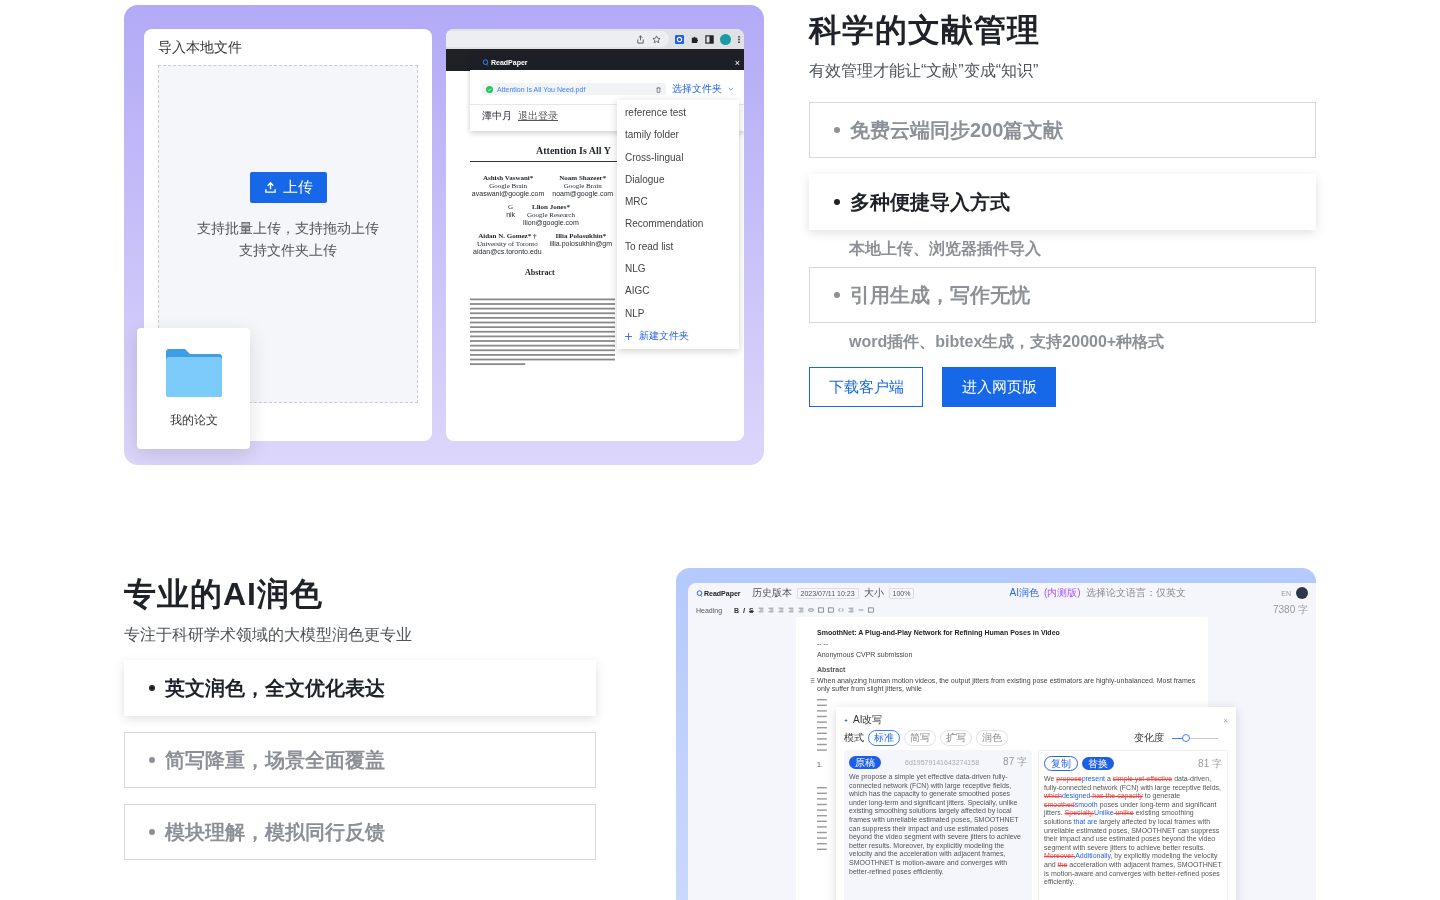 This screenshot has height=900, width=1440. I want to click on logout-link: 退出登录, so click(538, 116).